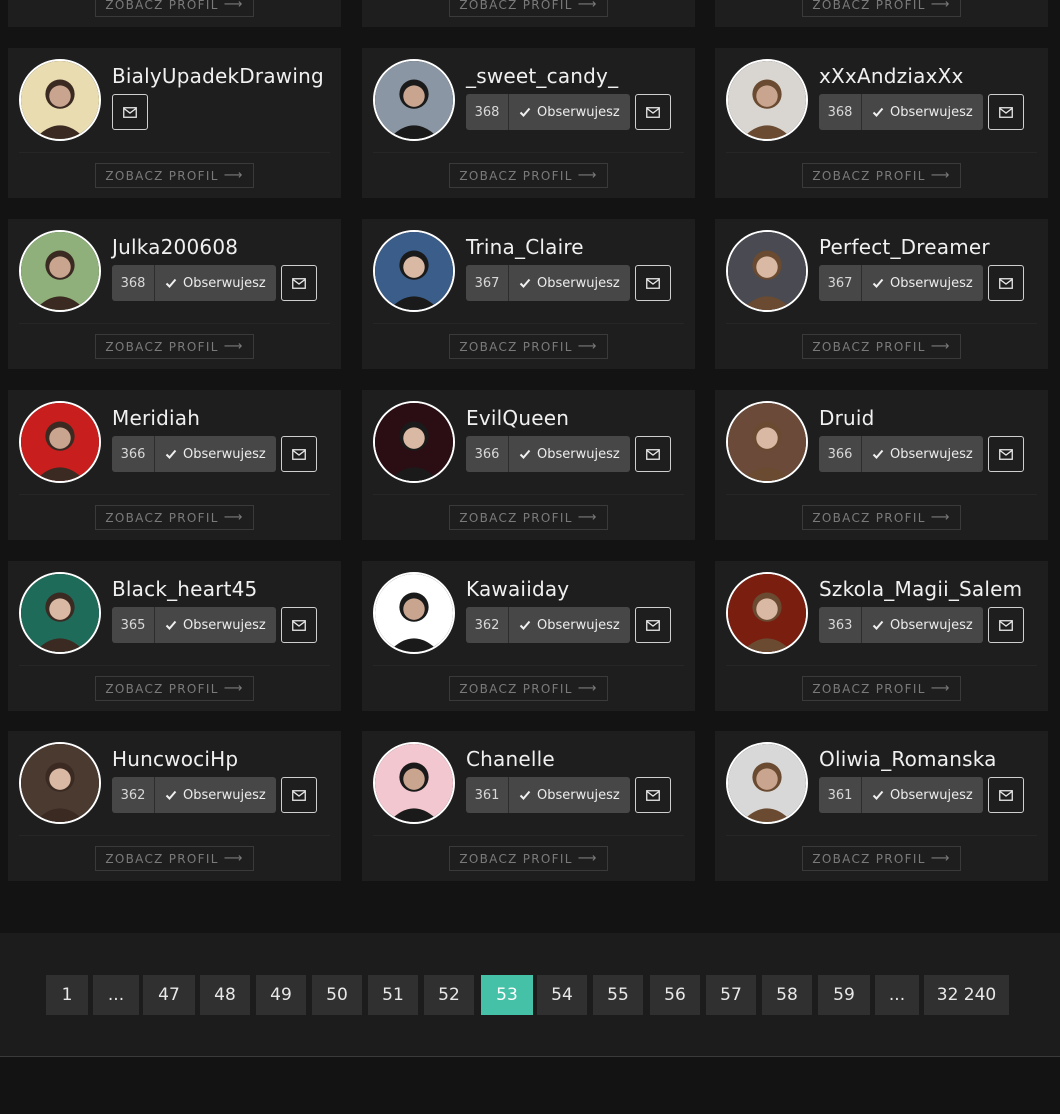 This screenshot has height=1114, width=1060. Describe the element at coordinates (156, 418) in the screenshot. I see `username: Meridiah` at that location.